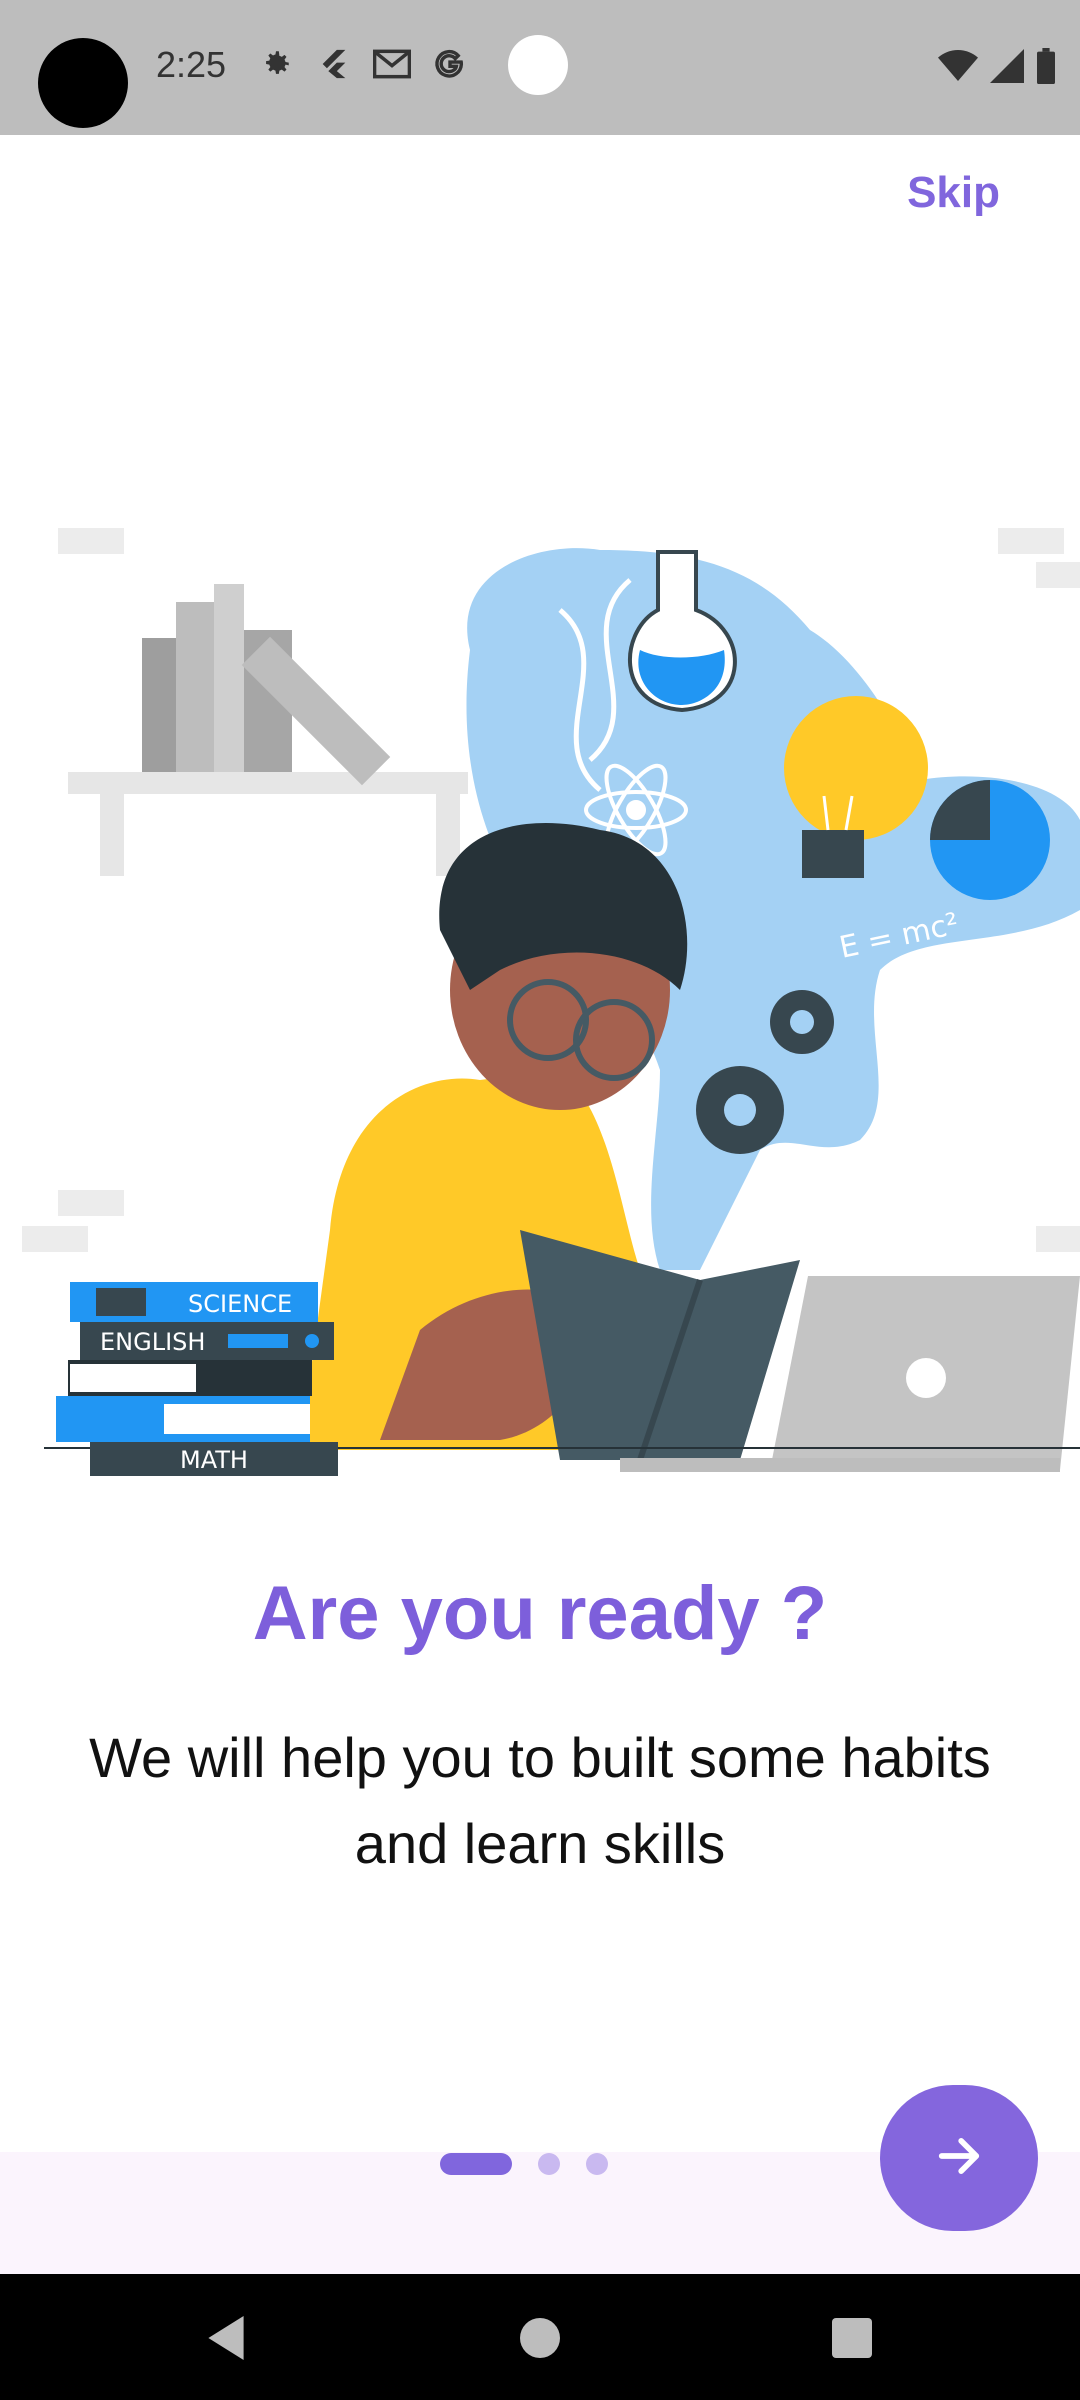  I want to click on status-bar: 2:25, so click(540, 67).